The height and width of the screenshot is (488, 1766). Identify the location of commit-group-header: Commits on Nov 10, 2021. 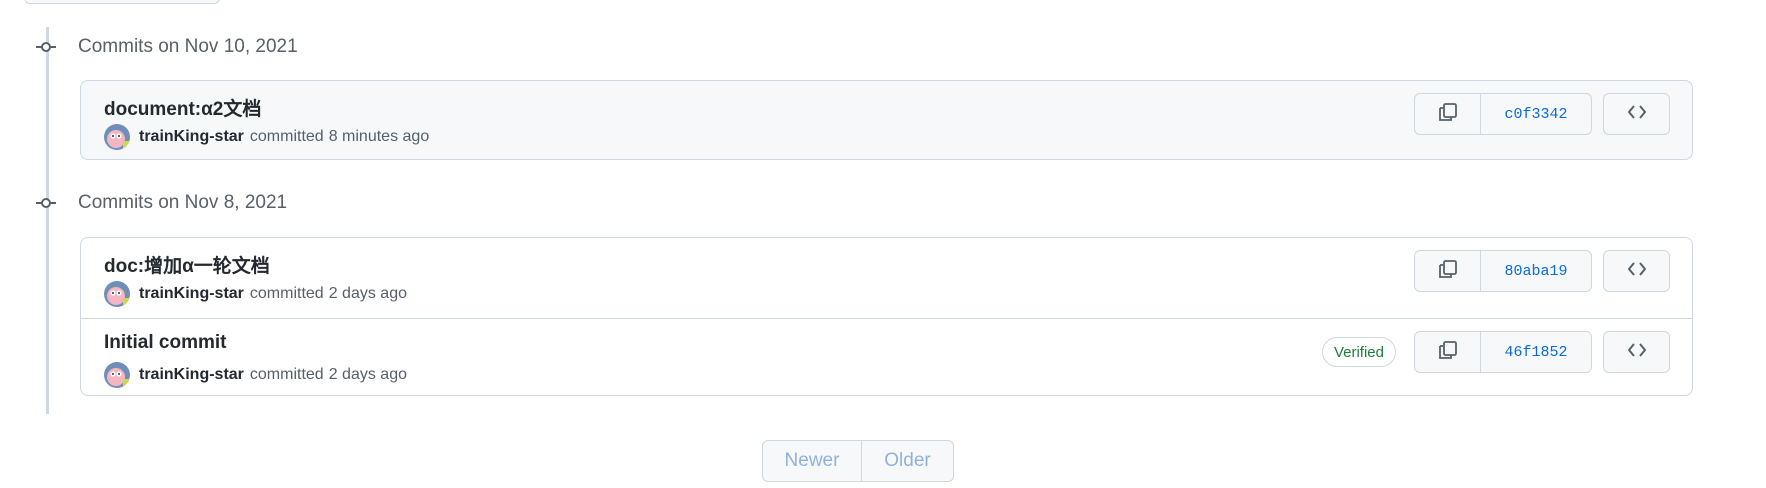
(167, 47).